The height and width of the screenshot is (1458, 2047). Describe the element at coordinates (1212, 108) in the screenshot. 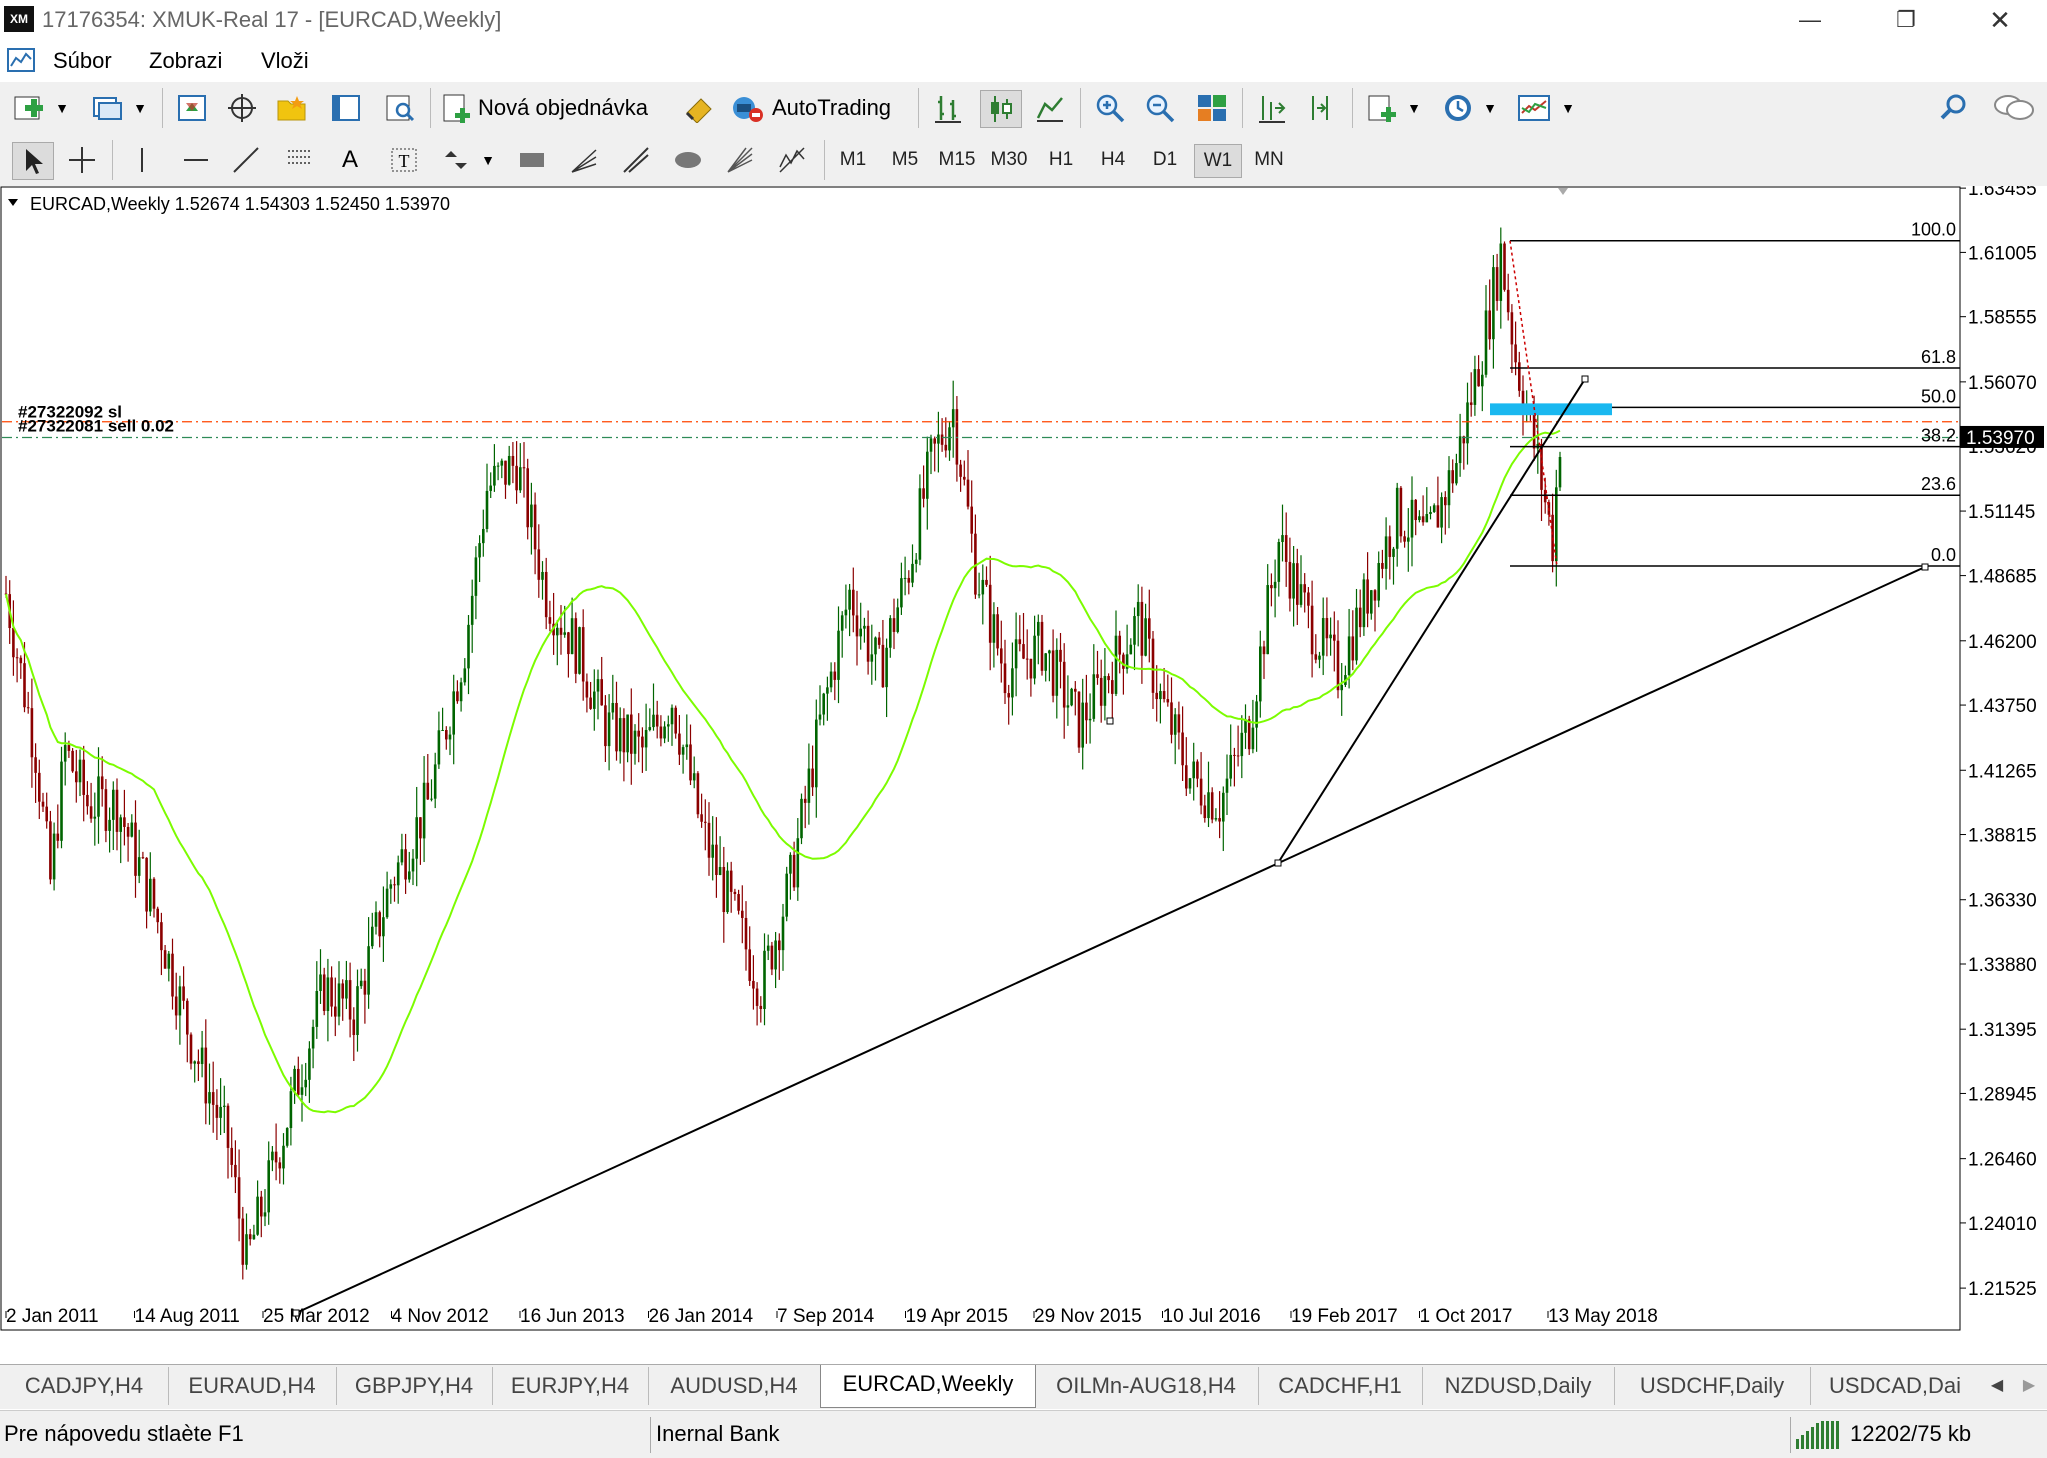

I see `tile-windows-icon` at that location.